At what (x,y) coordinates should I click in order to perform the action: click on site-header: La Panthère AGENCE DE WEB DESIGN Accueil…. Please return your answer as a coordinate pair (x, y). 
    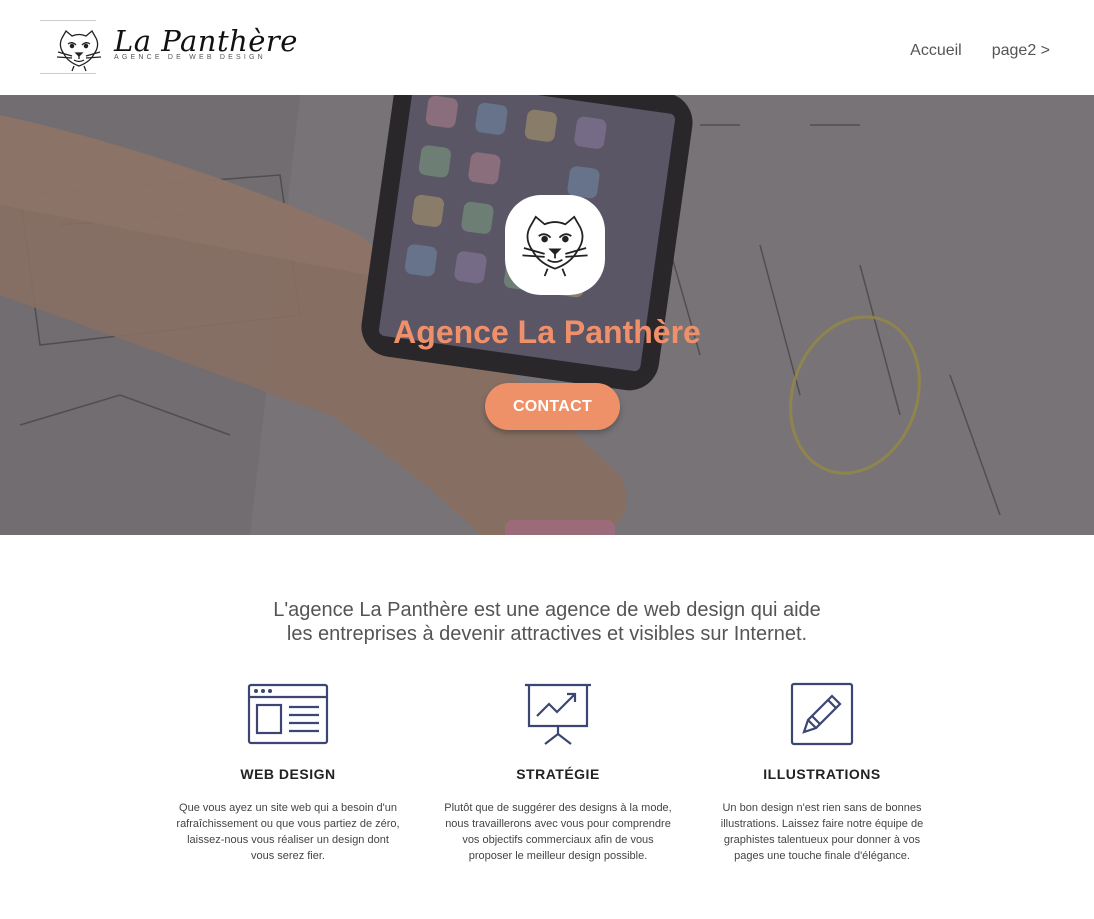
    Looking at the image, I should click on (547, 47).